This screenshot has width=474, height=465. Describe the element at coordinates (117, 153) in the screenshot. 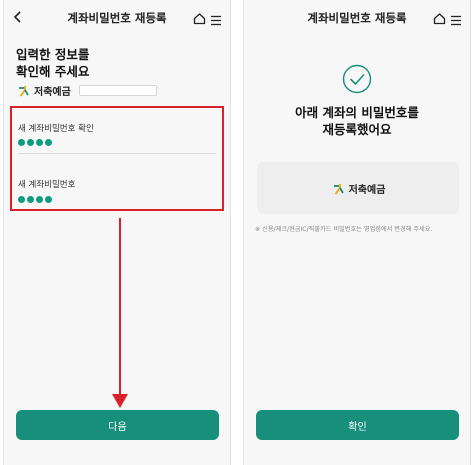

I see `field-divider` at that location.